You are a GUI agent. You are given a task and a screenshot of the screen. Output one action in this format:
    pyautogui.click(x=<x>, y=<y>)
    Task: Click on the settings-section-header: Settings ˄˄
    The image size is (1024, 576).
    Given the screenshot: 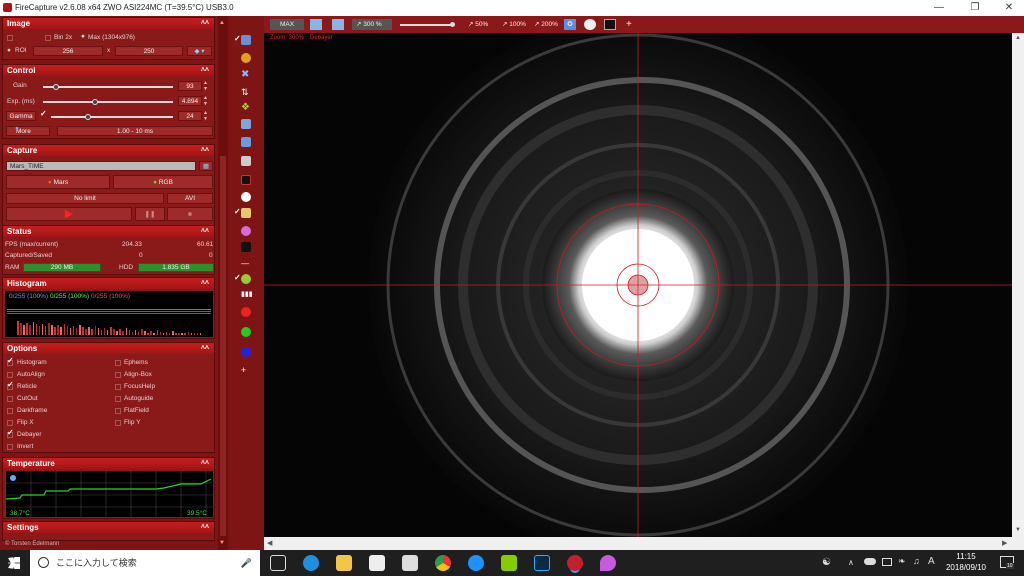 What is the action you would take?
    pyautogui.click(x=108, y=527)
    